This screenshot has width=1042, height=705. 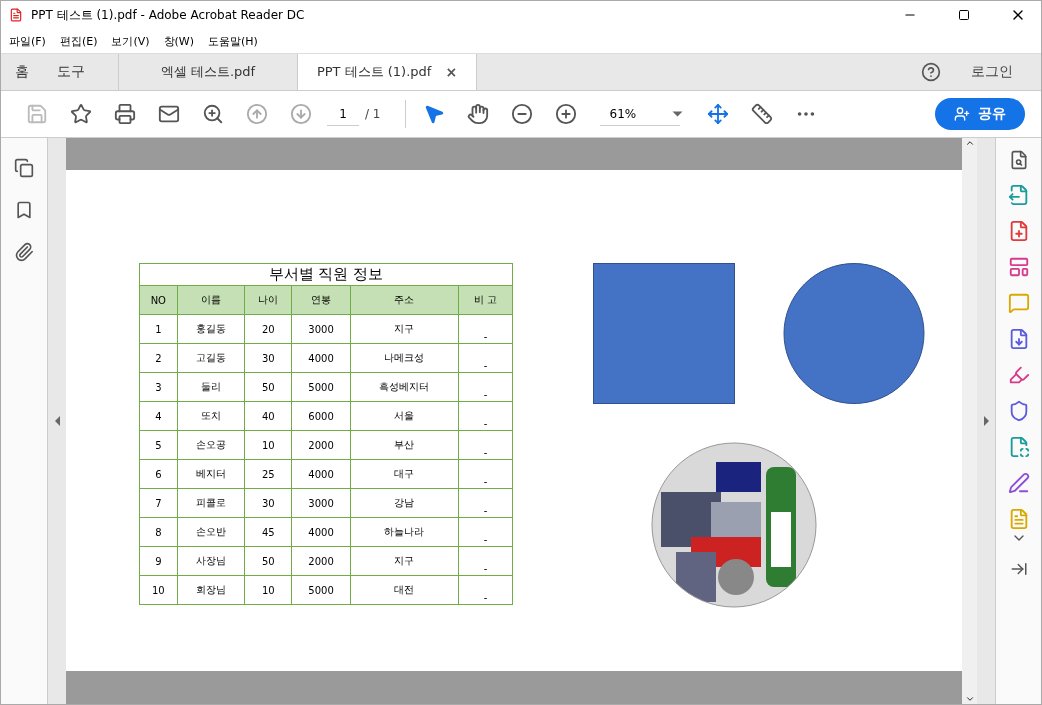 I want to click on export-file-icon, so click(x=1018, y=195).